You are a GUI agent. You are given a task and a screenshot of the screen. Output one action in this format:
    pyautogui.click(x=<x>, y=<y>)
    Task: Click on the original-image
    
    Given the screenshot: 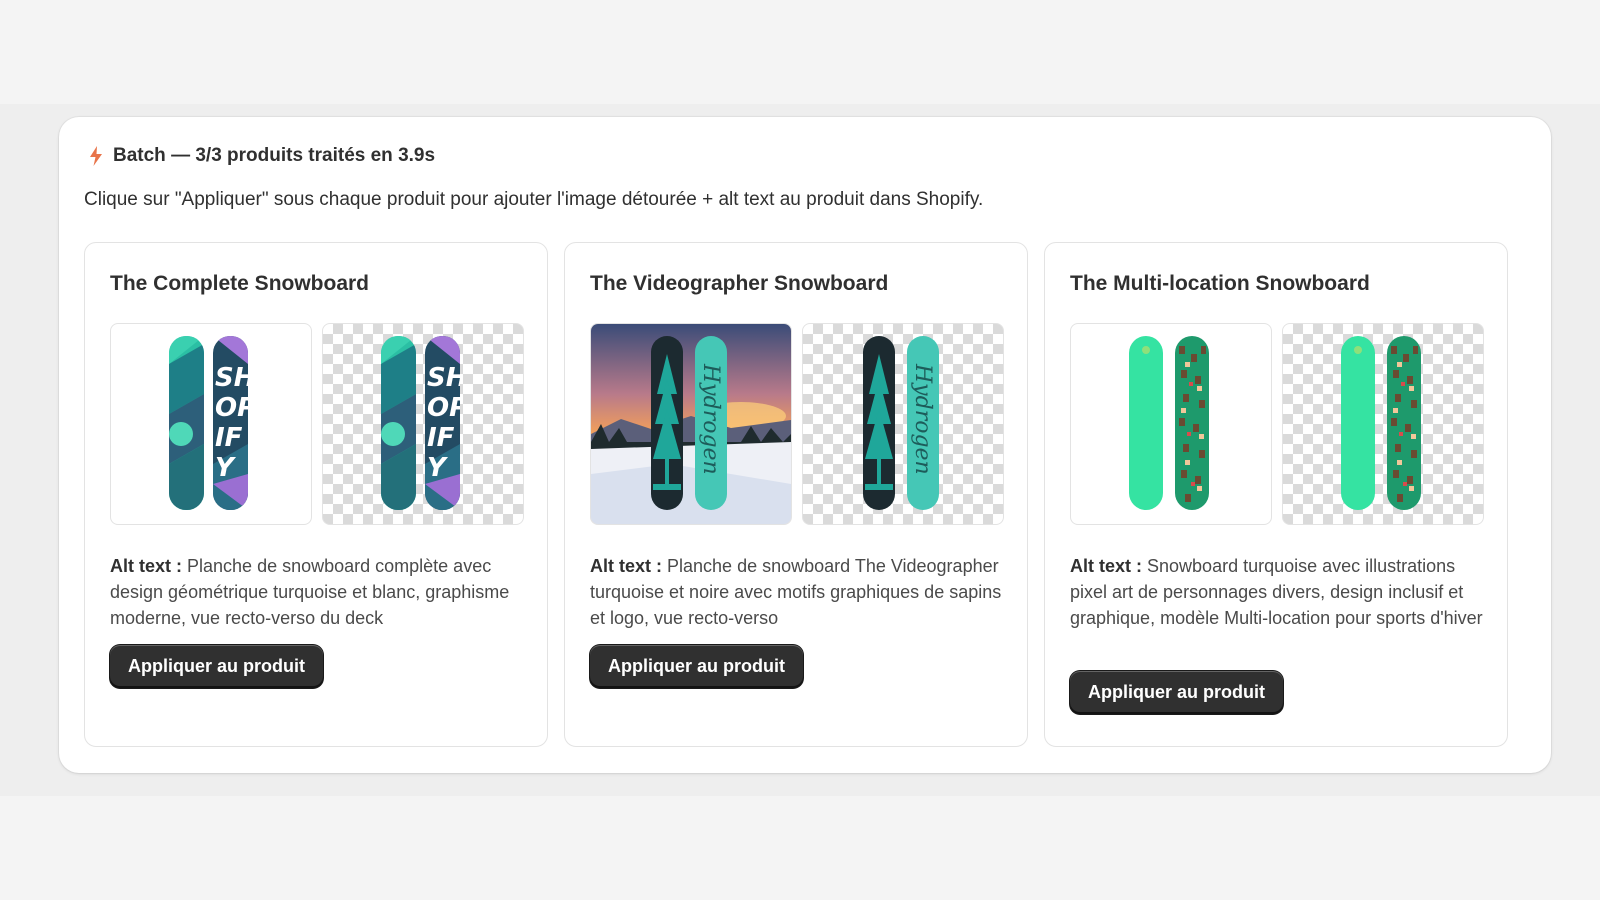 What is the action you would take?
    pyautogui.click(x=1171, y=424)
    